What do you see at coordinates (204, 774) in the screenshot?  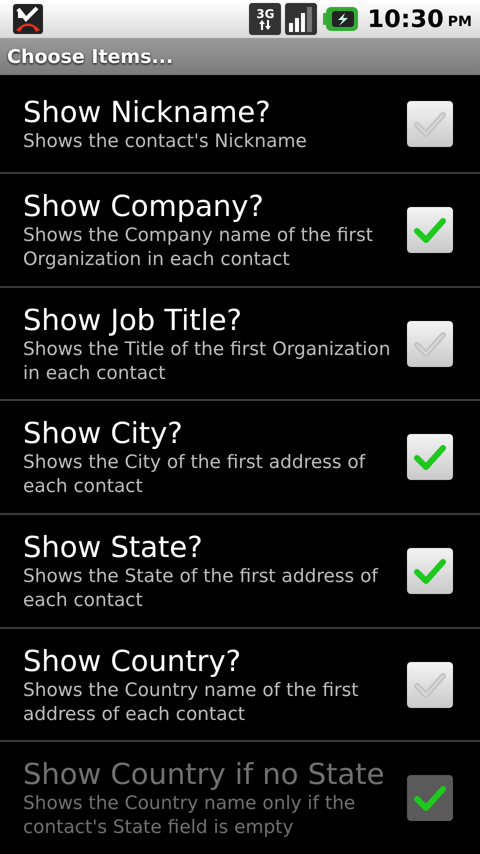 I see `preference-title: Show Country if no State` at bounding box center [204, 774].